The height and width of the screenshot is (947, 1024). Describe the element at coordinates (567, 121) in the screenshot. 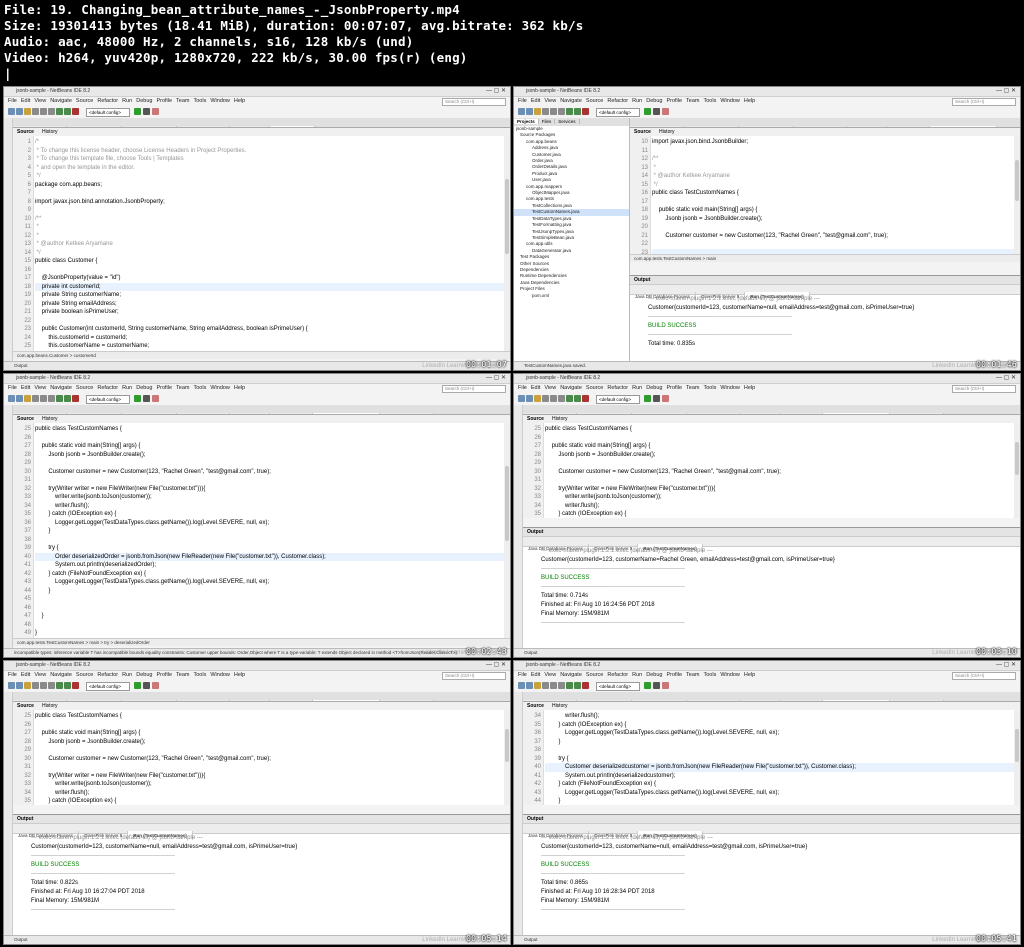

I see `project-tab-services: Services` at that location.